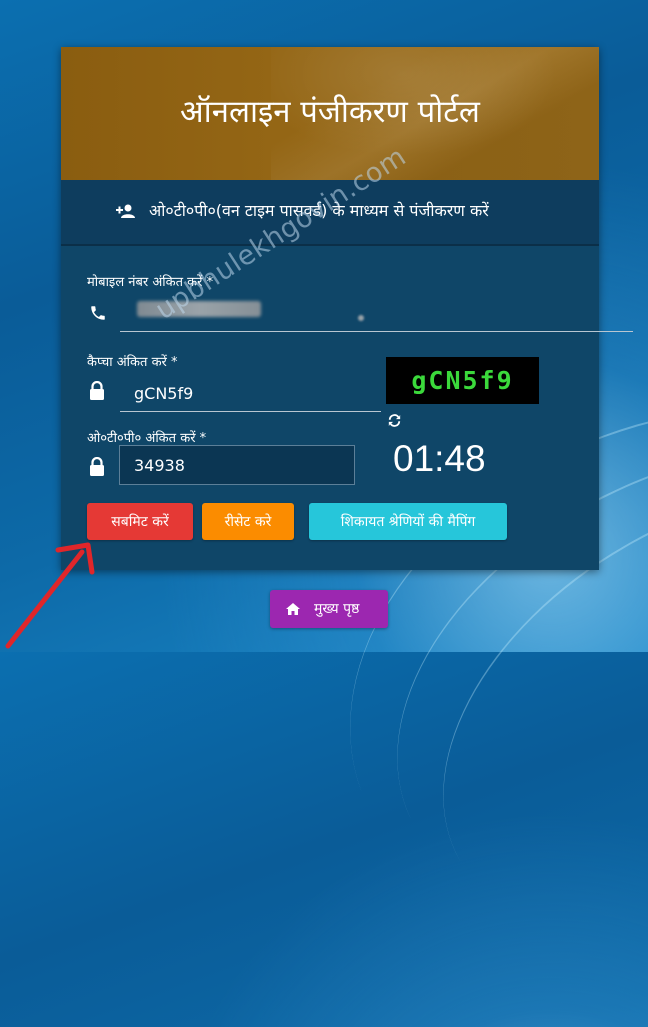 This screenshot has width=648, height=1027. What do you see at coordinates (394, 420) in the screenshot?
I see `refresh-icon` at bounding box center [394, 420].